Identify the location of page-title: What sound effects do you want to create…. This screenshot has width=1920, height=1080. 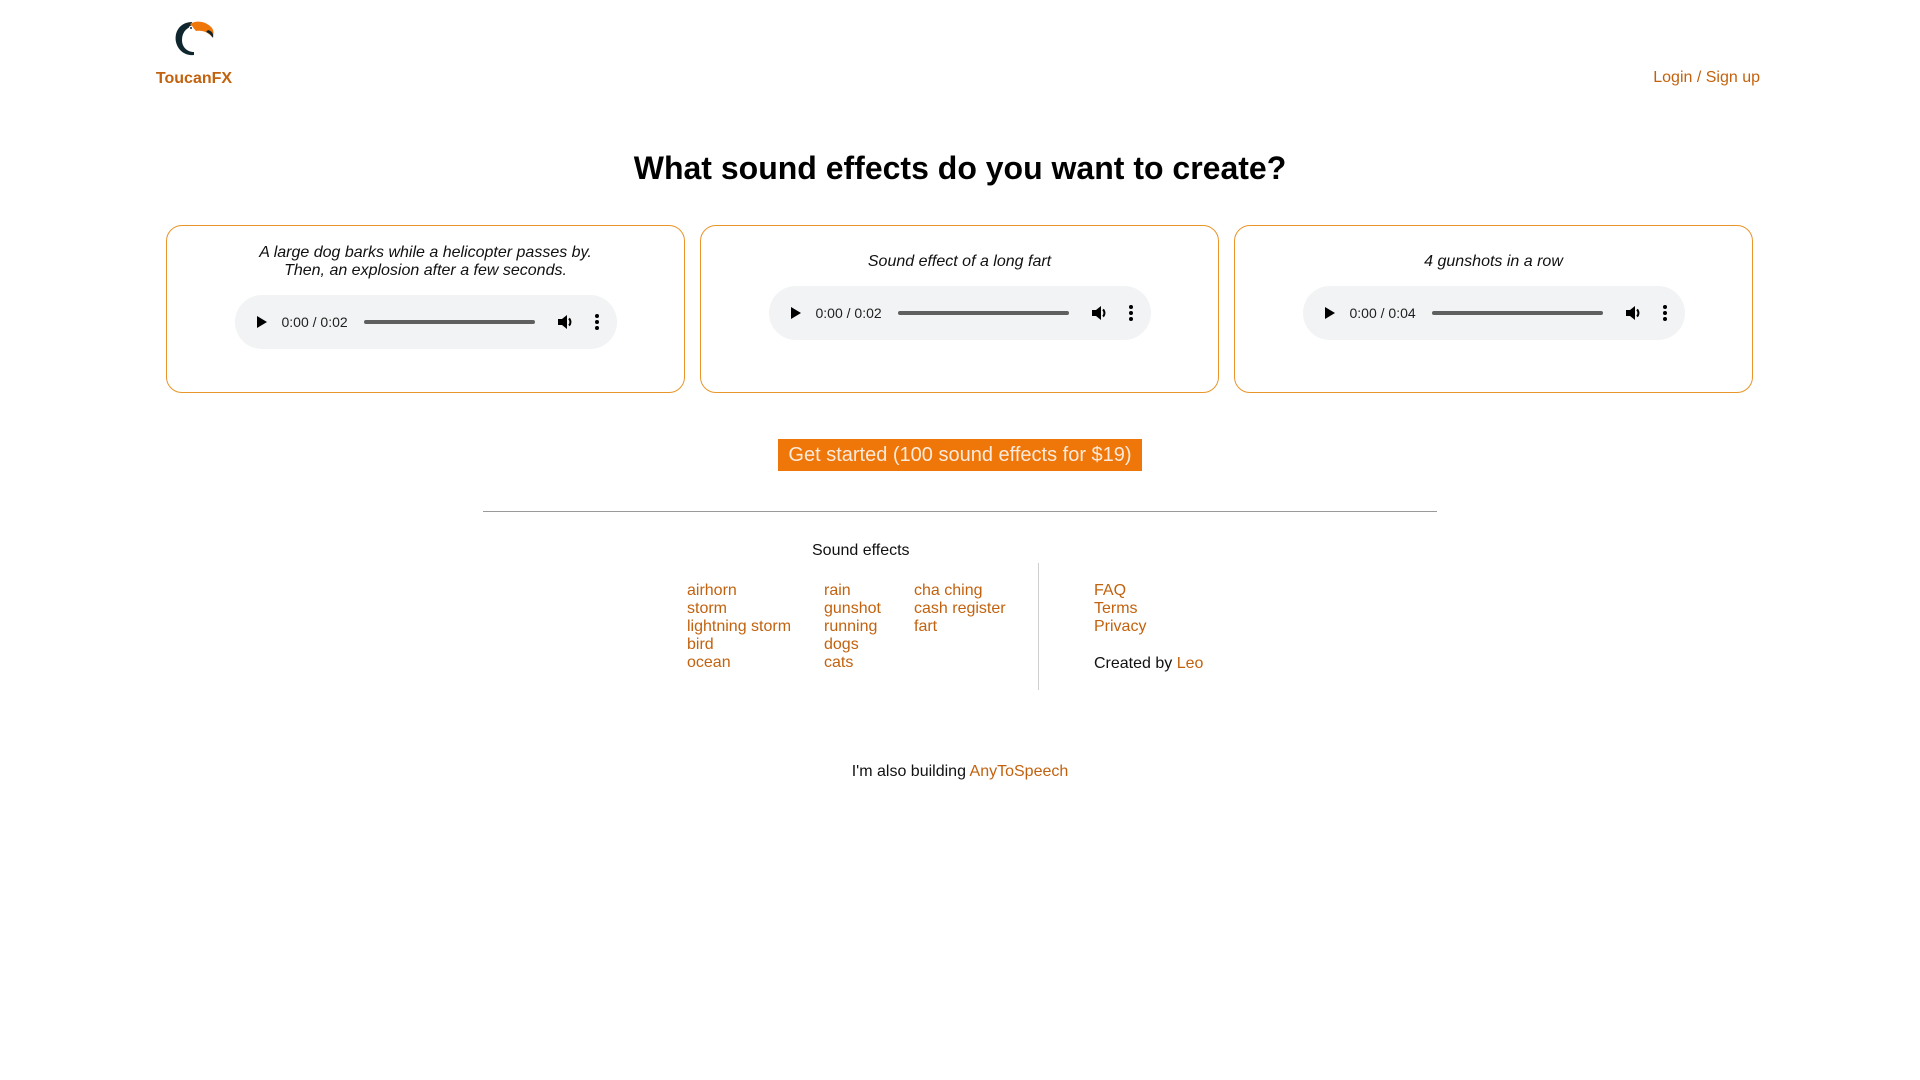
(960, 168).